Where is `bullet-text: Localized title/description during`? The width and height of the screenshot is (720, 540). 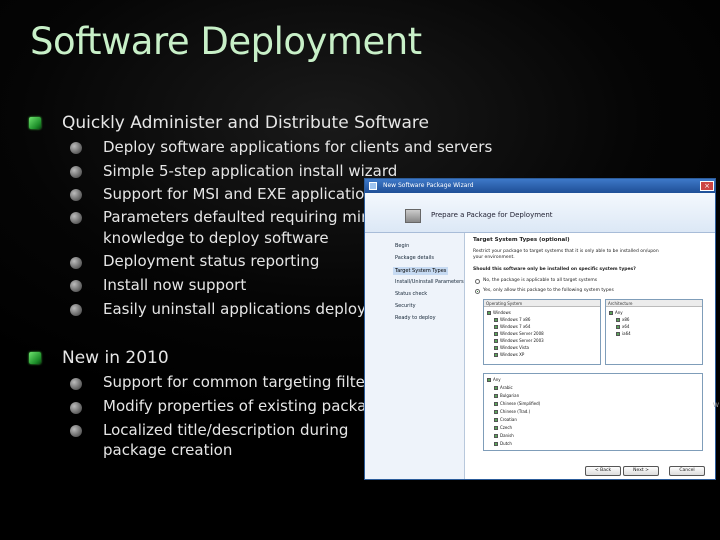 bullet-text: Localized title/description during is located at coordinates (226, 430).